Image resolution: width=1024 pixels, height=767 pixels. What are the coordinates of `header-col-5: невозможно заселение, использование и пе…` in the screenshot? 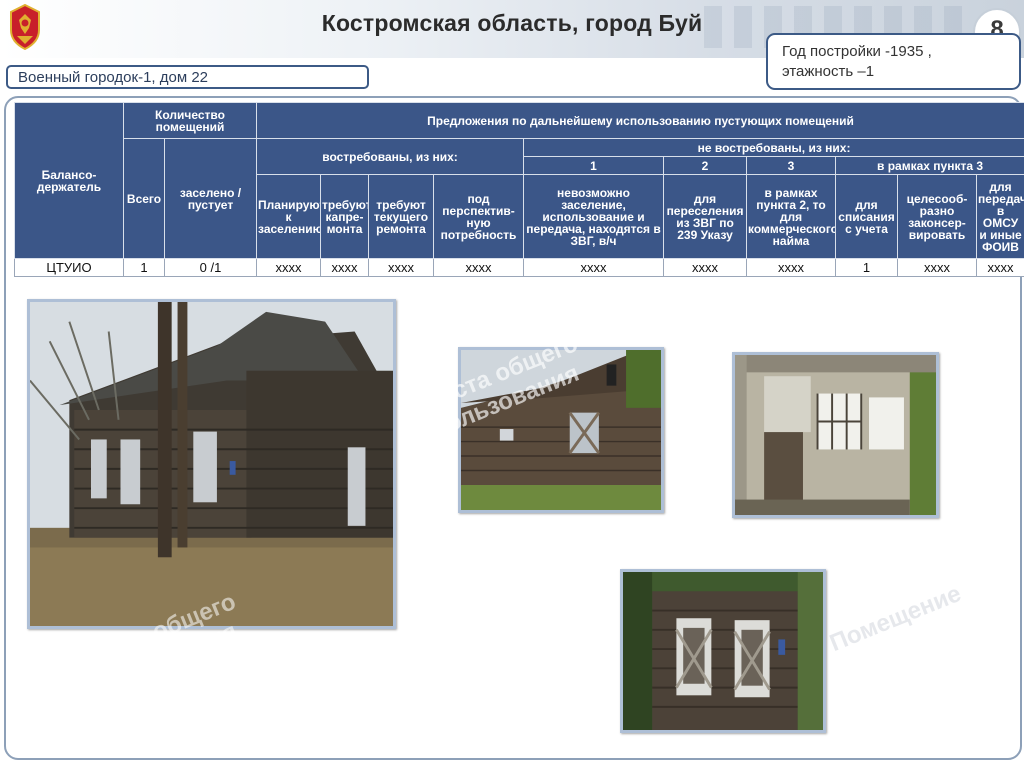 It's located at (594, 216).